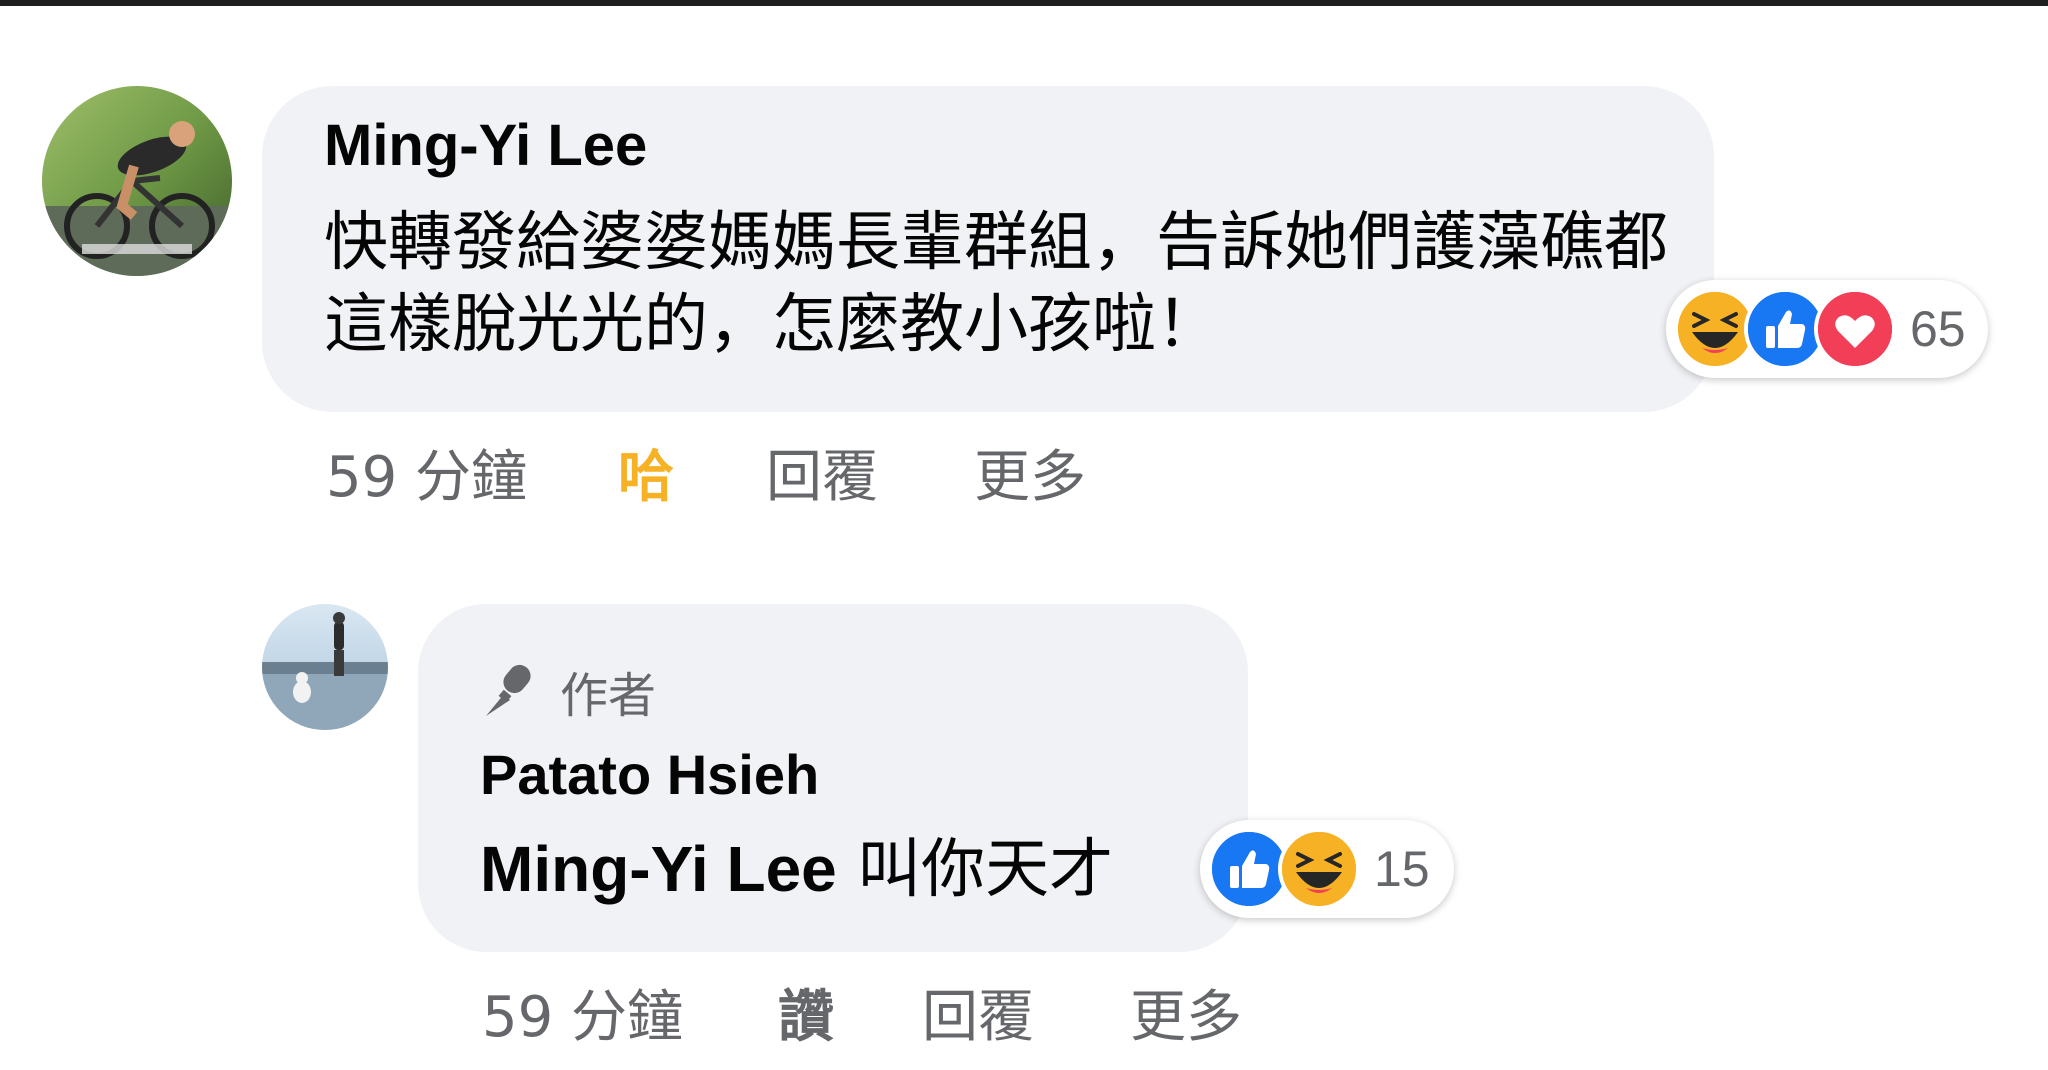 The width and height of the screenshot is (2048, 1070). Describe the element at coordinates (608, 696) in the screenshot. I see `author-badge-label: 作者` at that location.